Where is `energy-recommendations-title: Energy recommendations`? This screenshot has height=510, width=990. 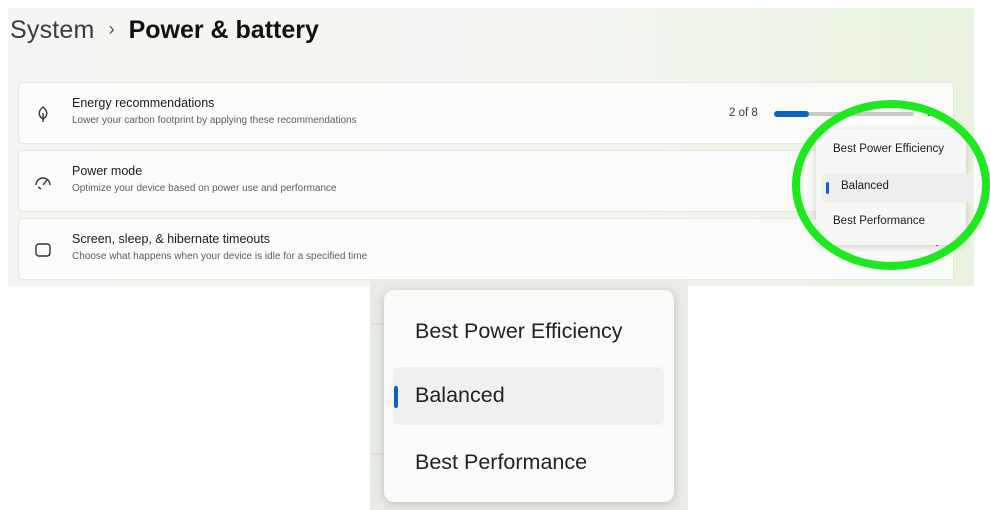 energy-recommendations-title: Energy recommendations is located at coordinates (143, 103).